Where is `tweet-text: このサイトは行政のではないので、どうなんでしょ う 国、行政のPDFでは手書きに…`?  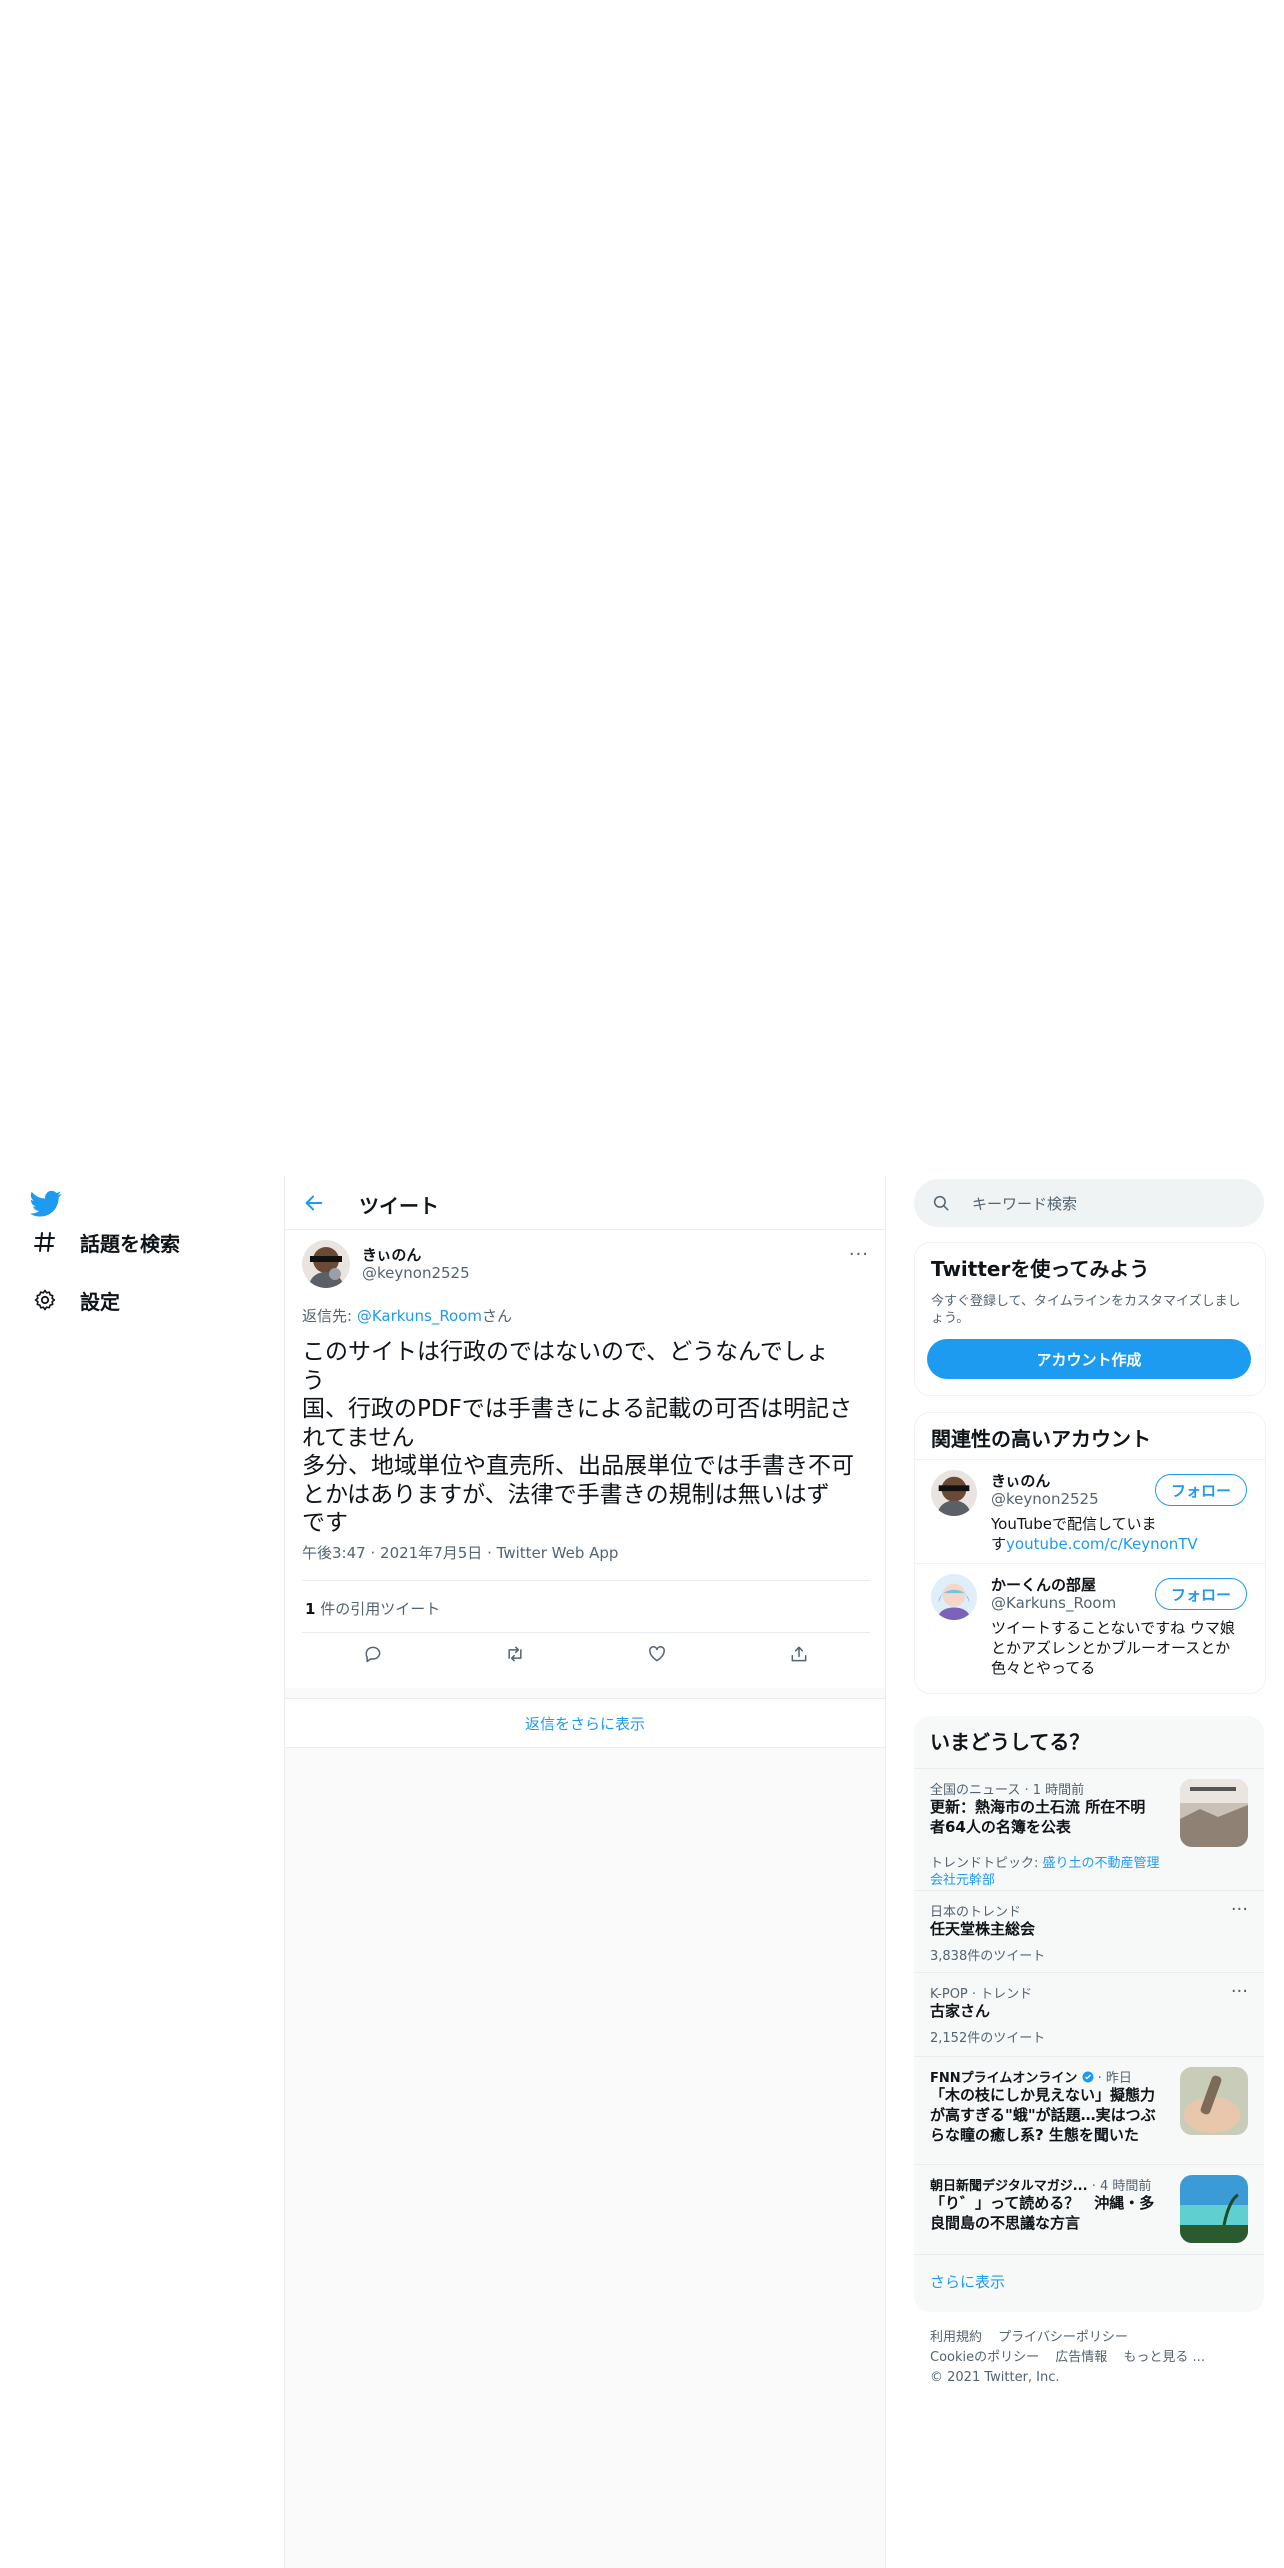 tweet-text: このサイトは行政のではないので、どうなんでしょ う 国、行政のPDFでは手書きに… is located at coordinates (587, 1438).